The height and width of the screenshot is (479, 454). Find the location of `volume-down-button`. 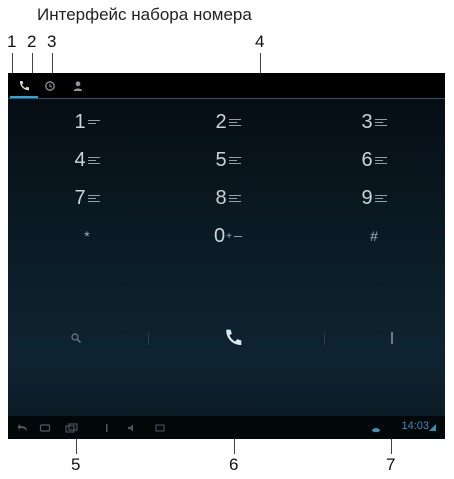

volume-down-button is located at coordinates (106, 427).